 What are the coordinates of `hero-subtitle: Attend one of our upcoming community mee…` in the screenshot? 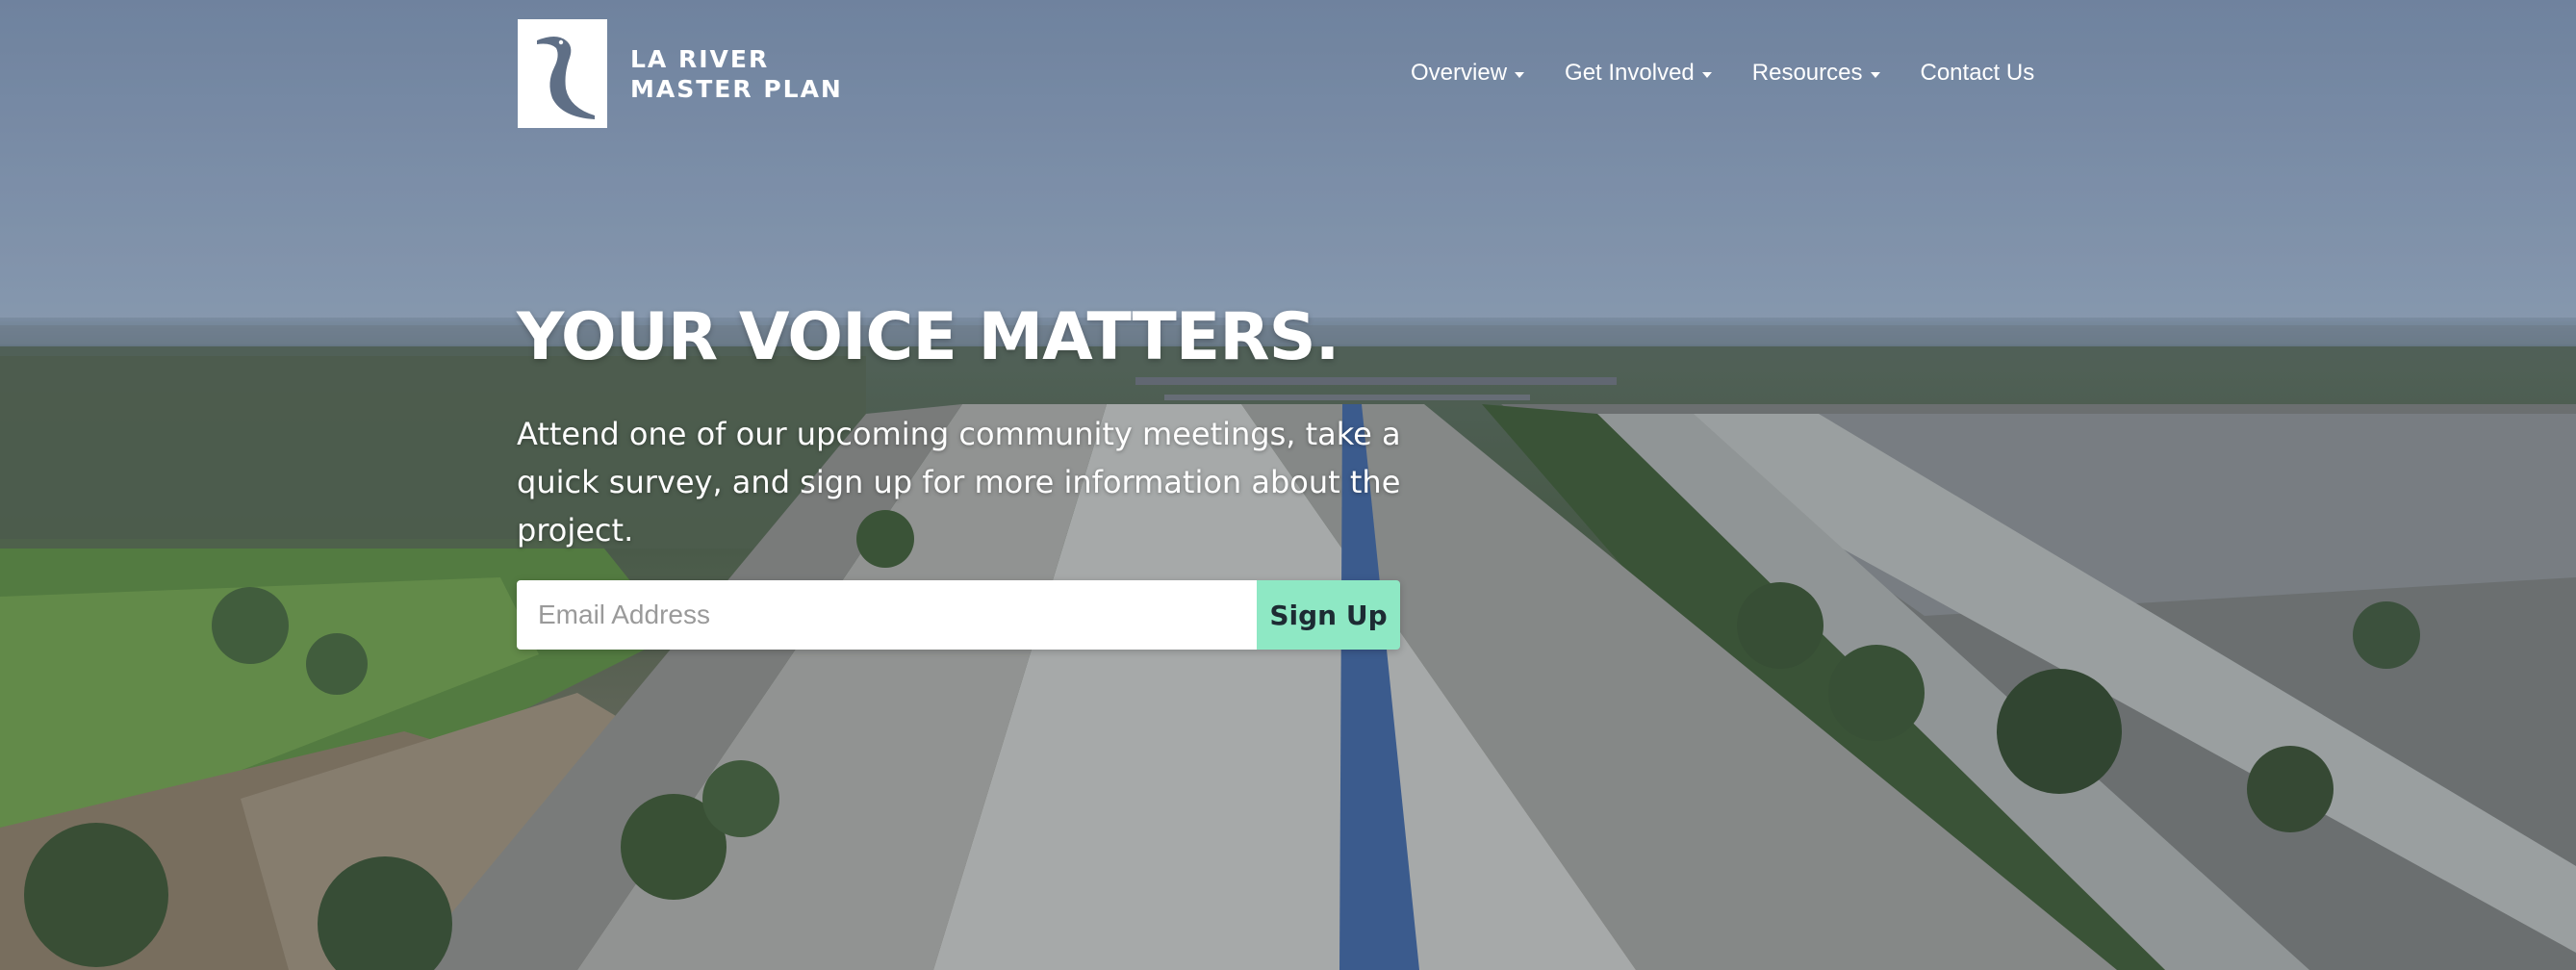 It's located at (959, 483).